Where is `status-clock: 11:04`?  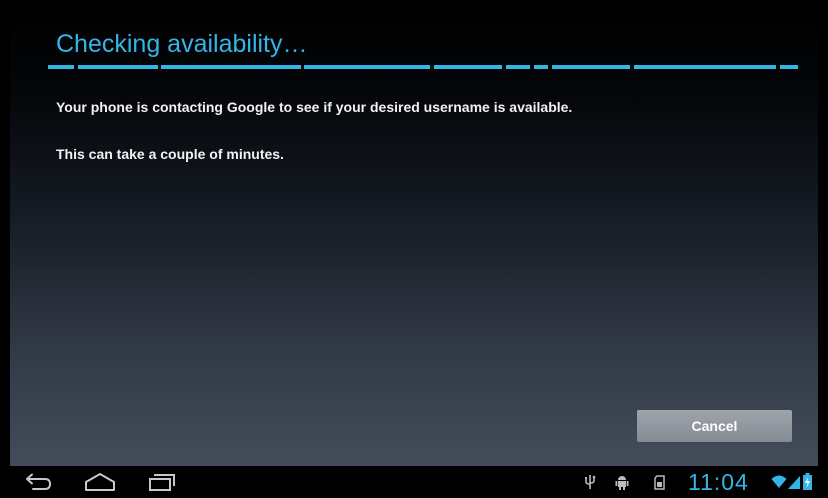
status-clock: 11:04 is located at coordinates (718, 482).